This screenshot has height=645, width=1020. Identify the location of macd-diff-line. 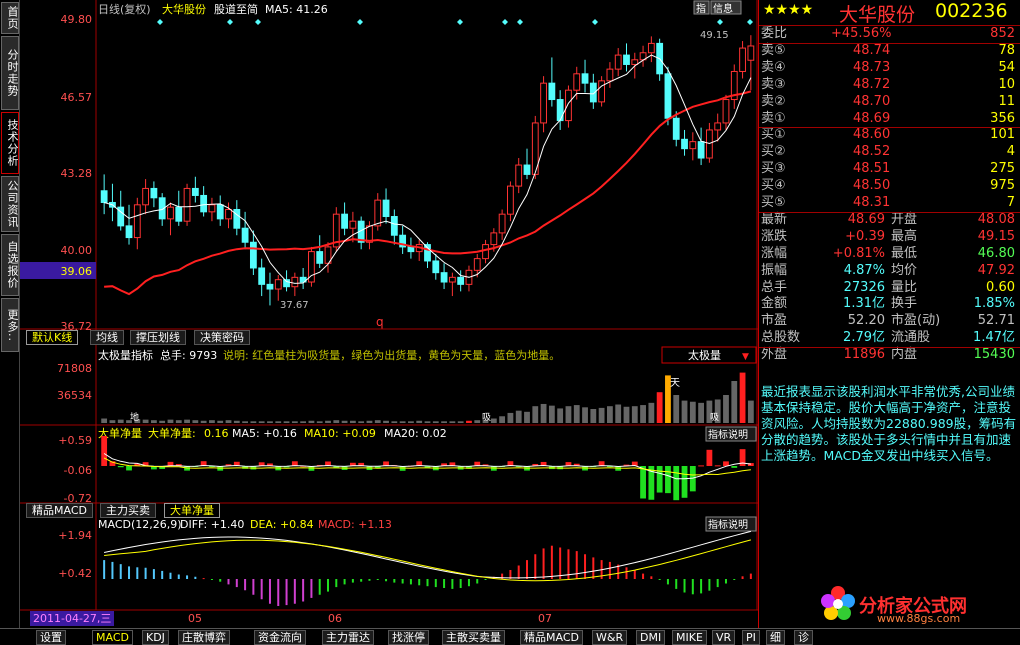
(427, 554).